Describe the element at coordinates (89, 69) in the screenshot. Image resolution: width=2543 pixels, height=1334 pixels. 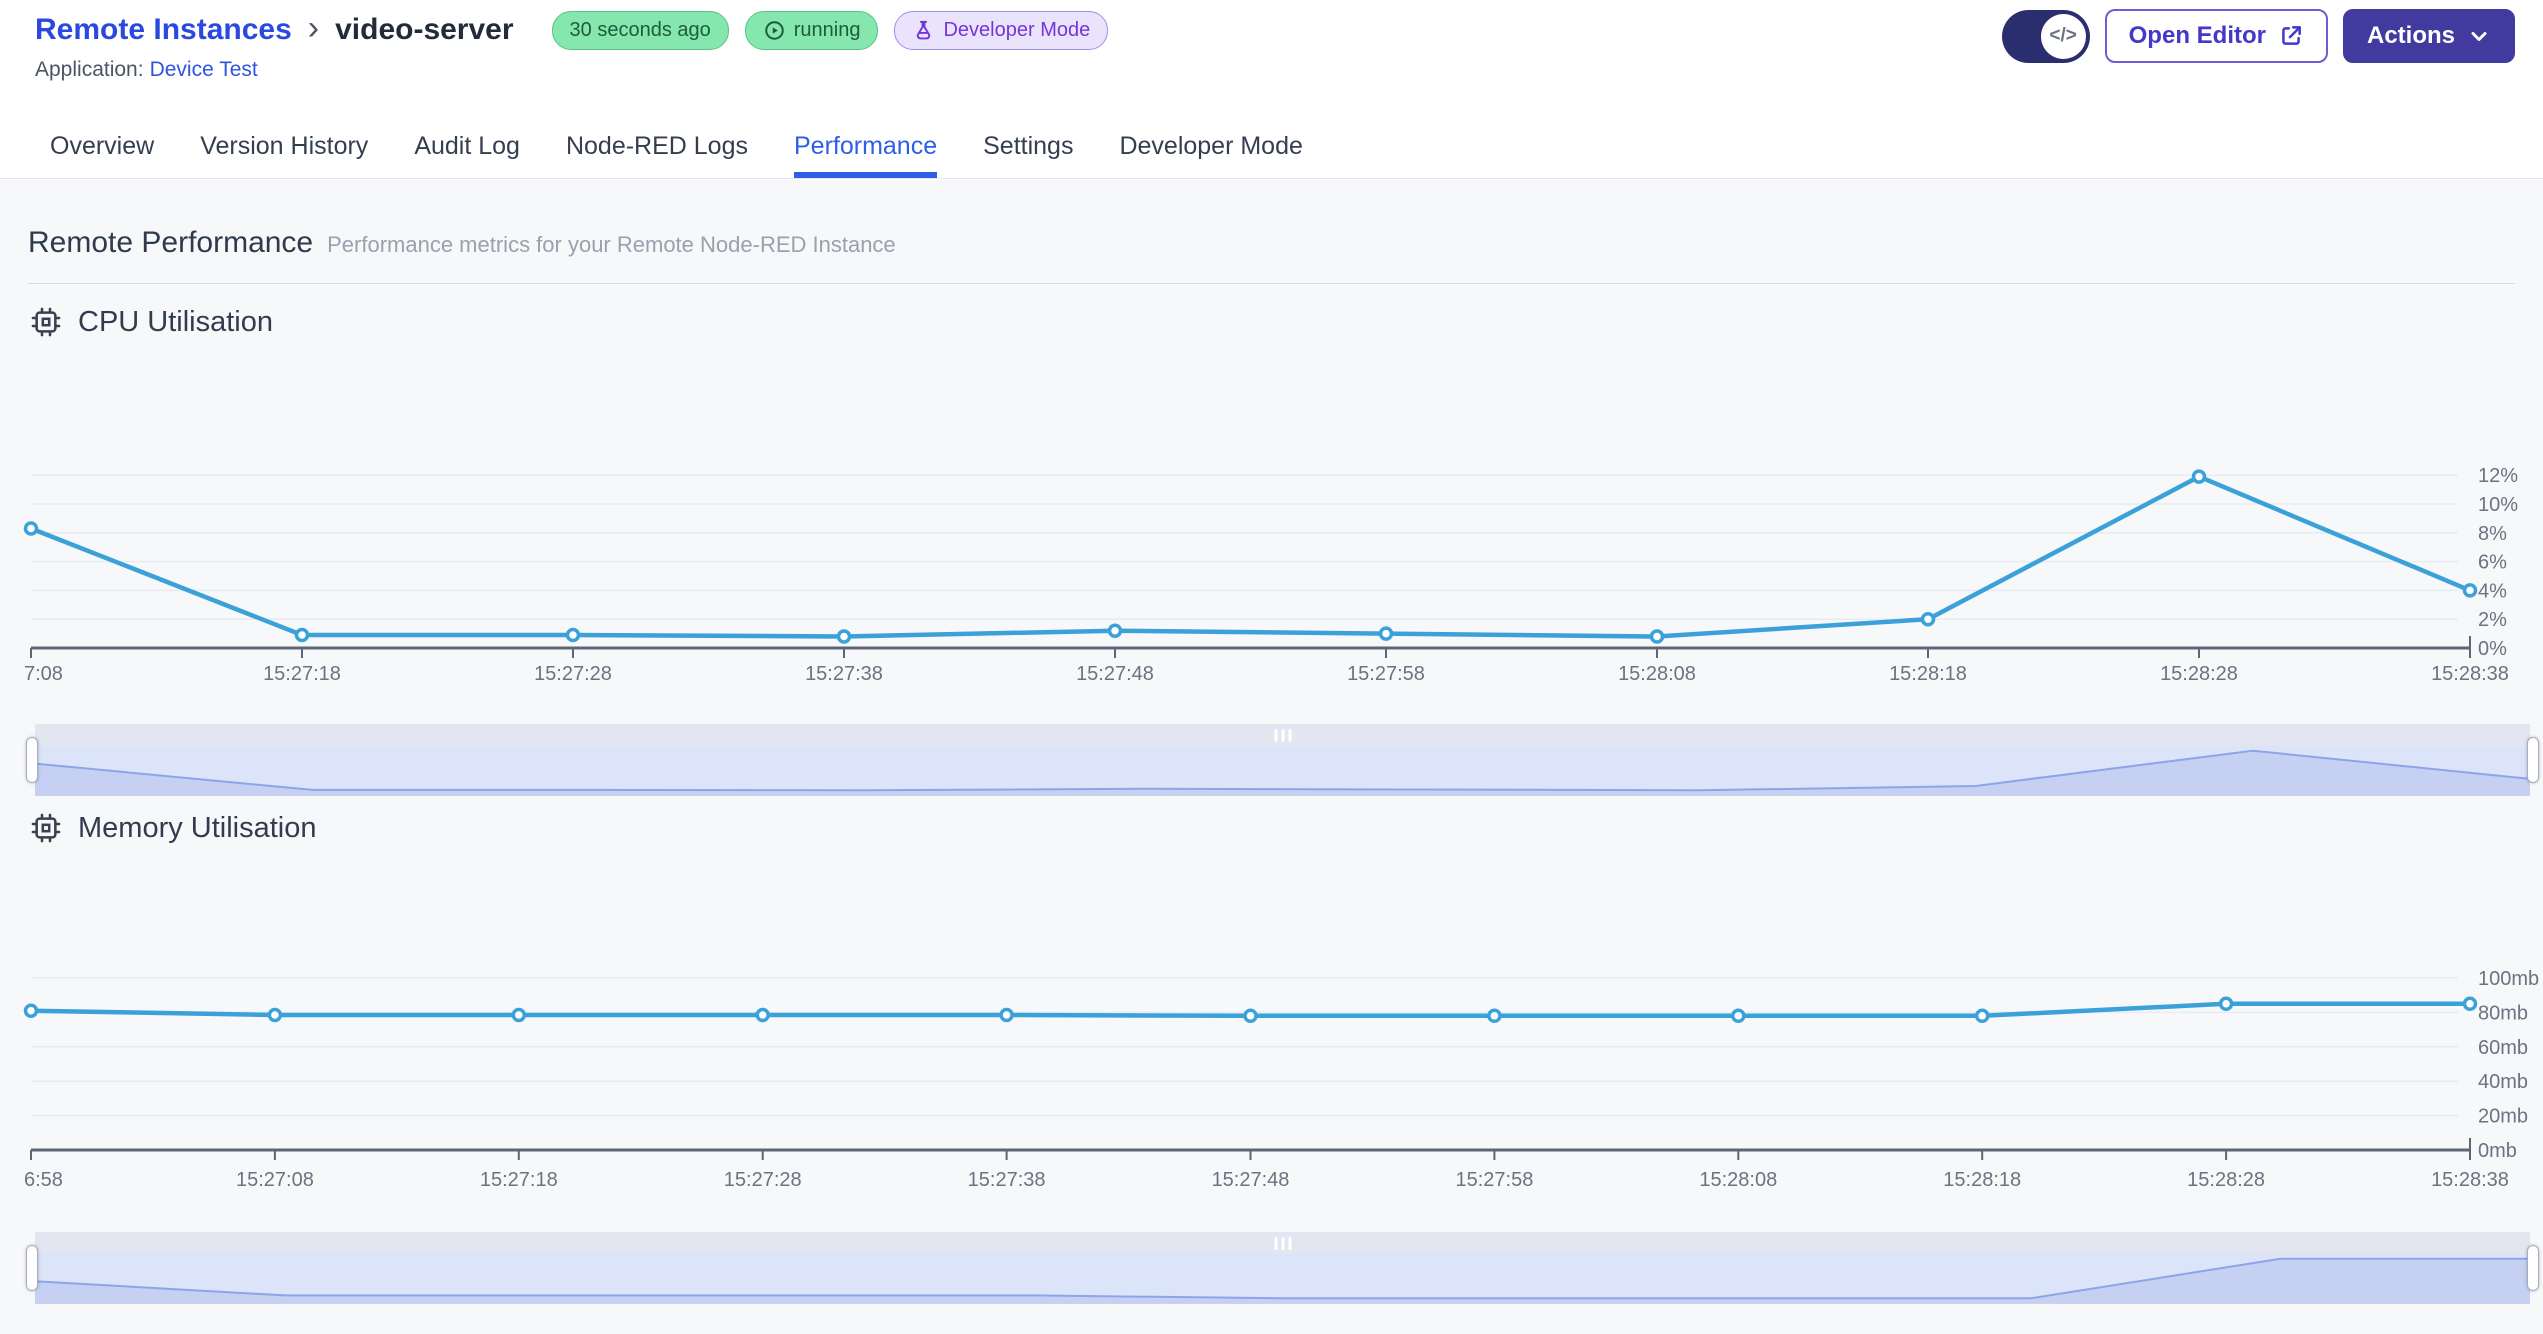
I see `application-label: Application:` at that location.